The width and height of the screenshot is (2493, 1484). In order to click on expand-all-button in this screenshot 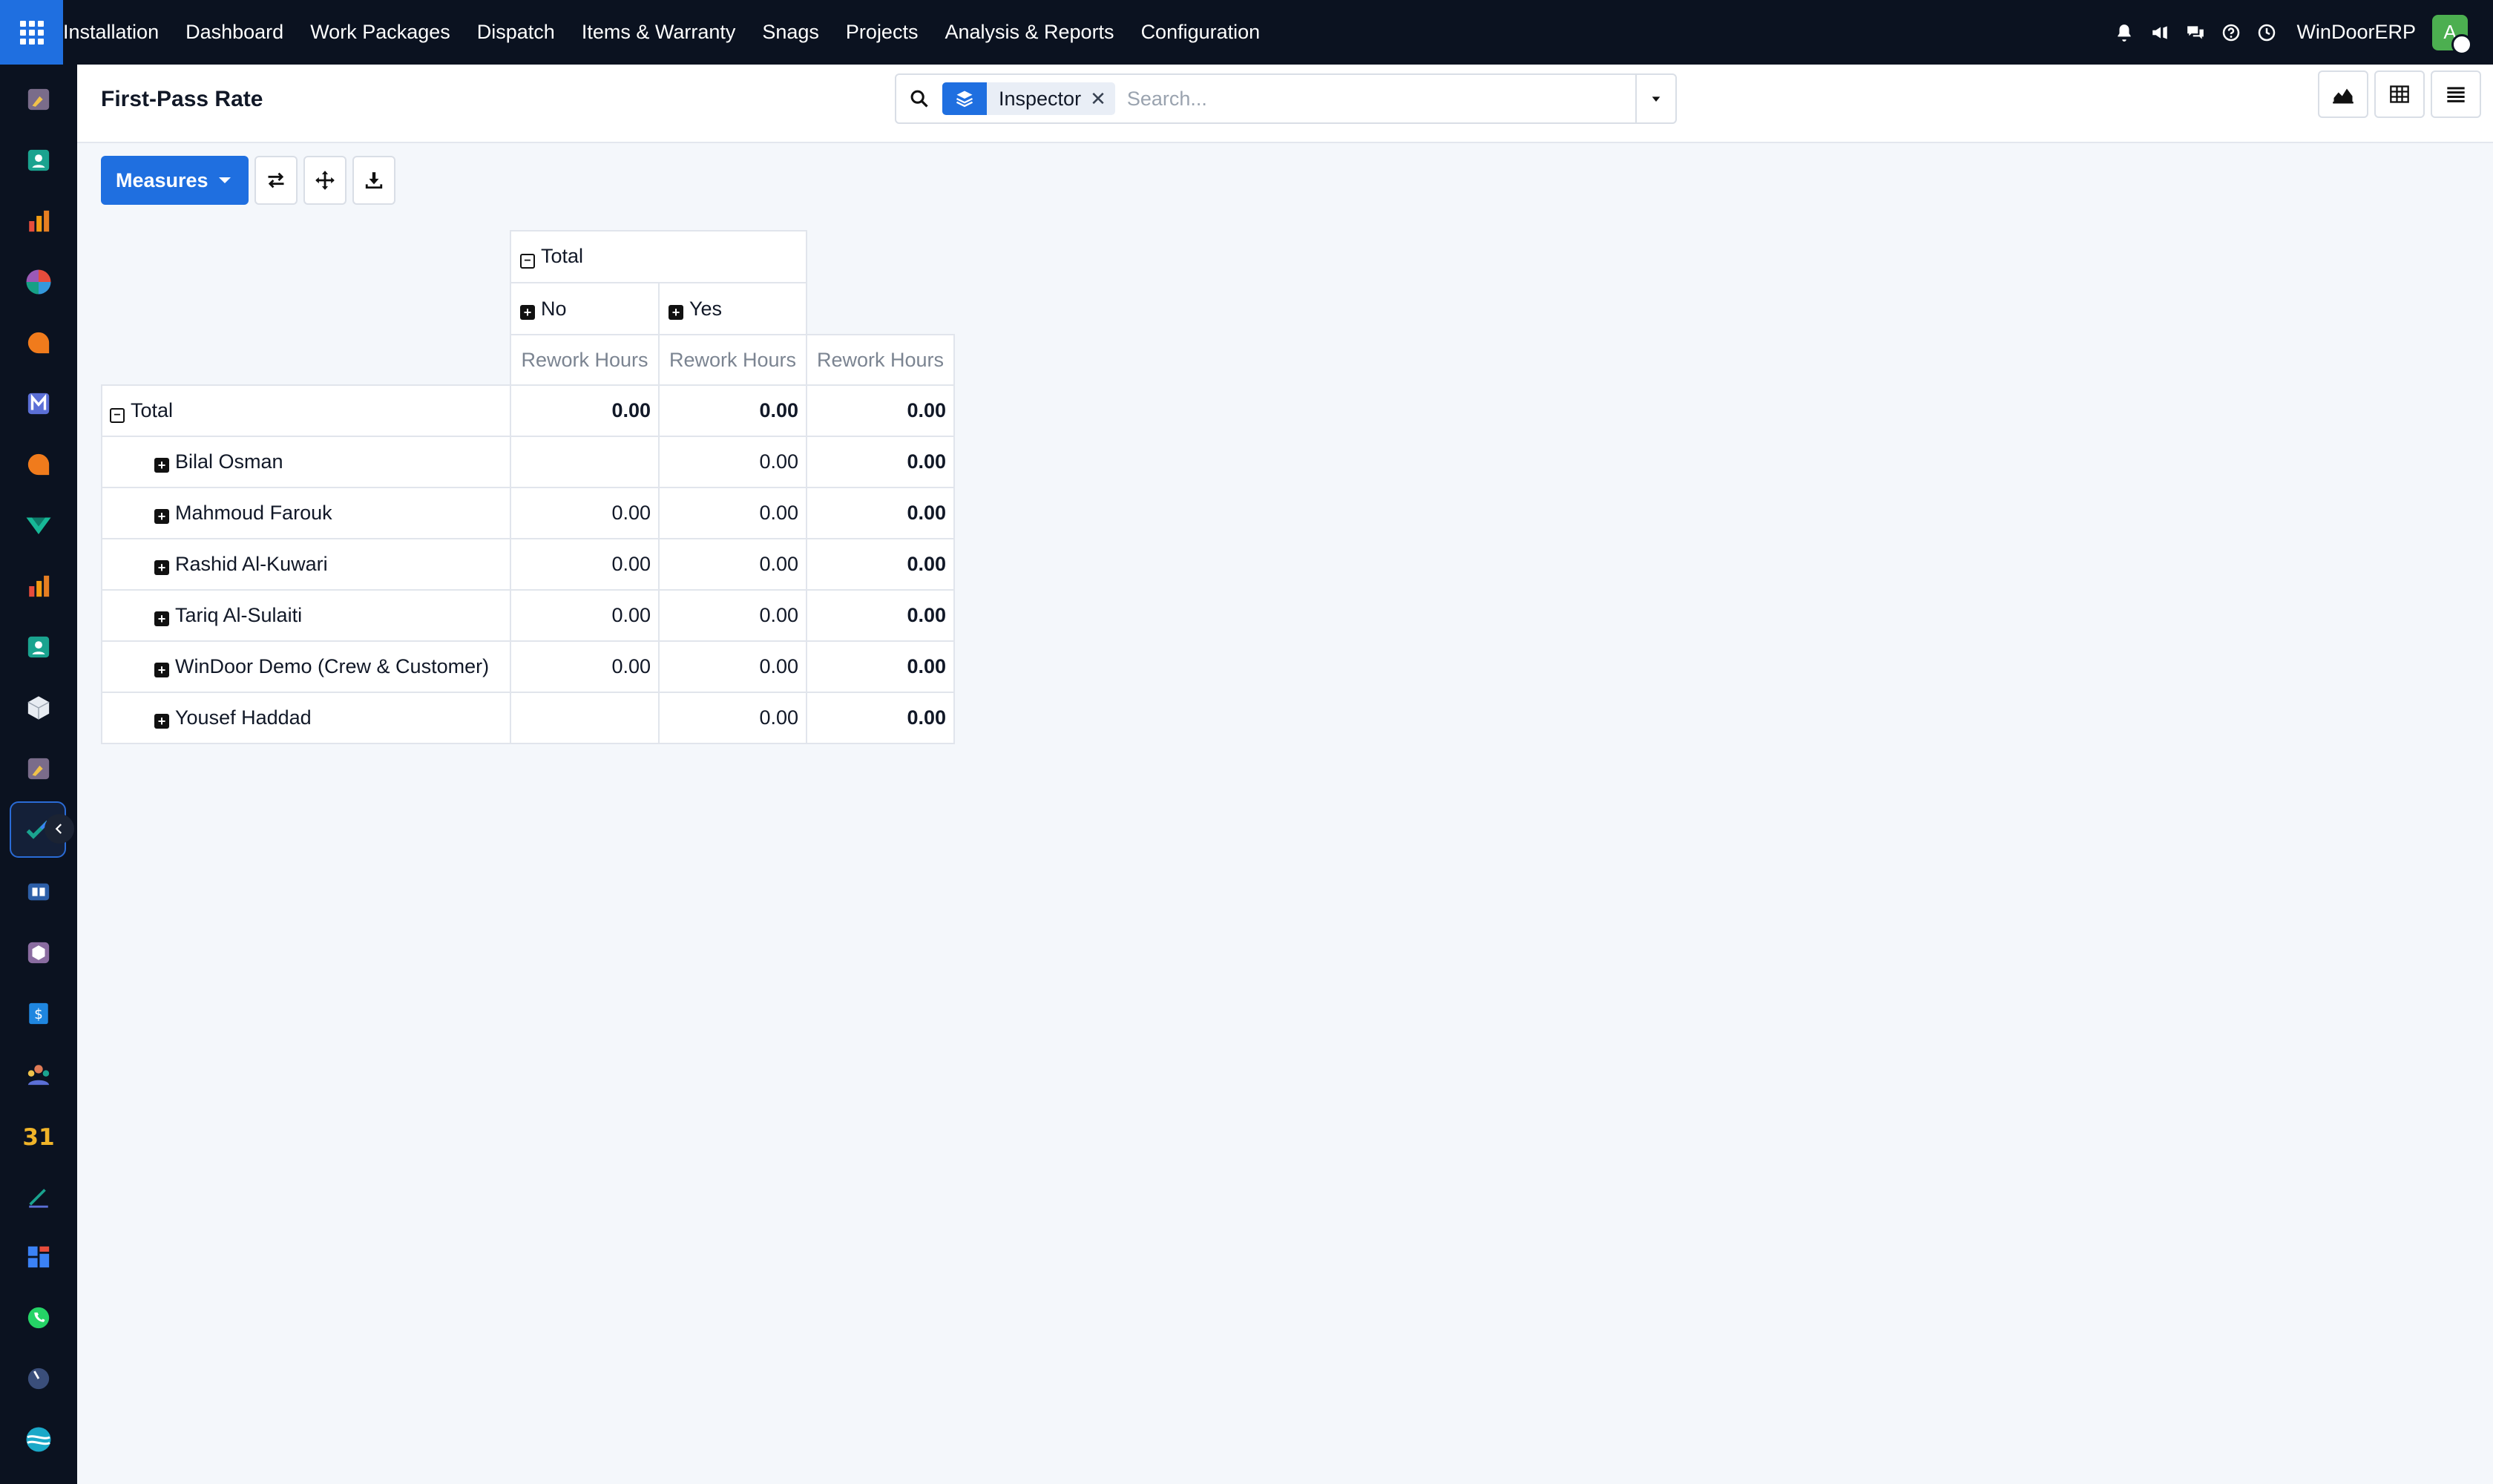, I will do `click(324, 180)`.